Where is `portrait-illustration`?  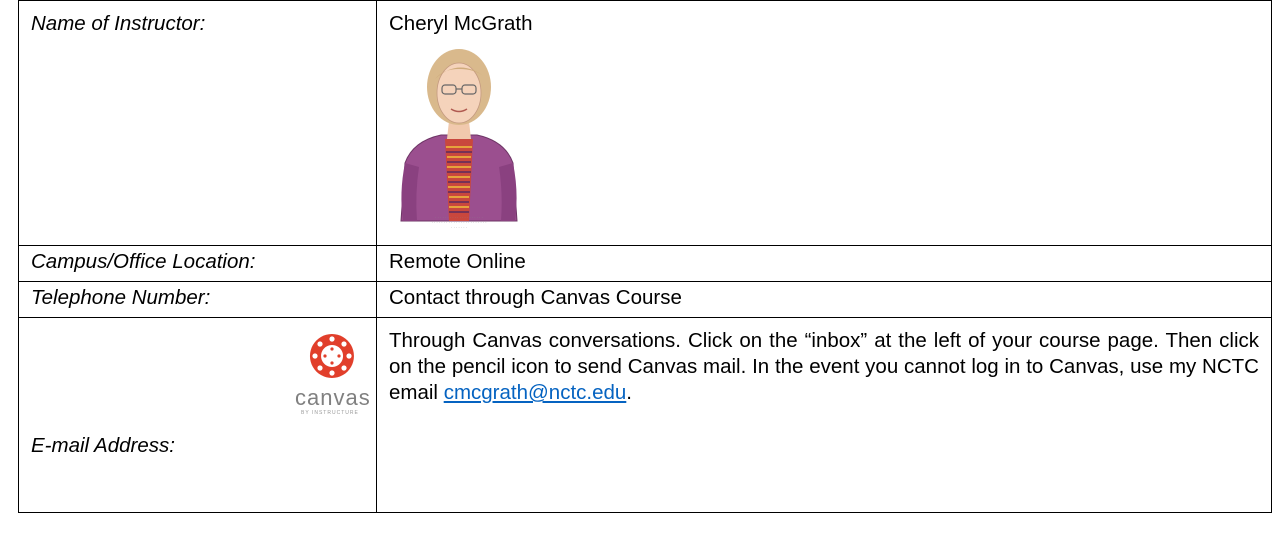 portrait-illustration is located at coordinates (459, 135).